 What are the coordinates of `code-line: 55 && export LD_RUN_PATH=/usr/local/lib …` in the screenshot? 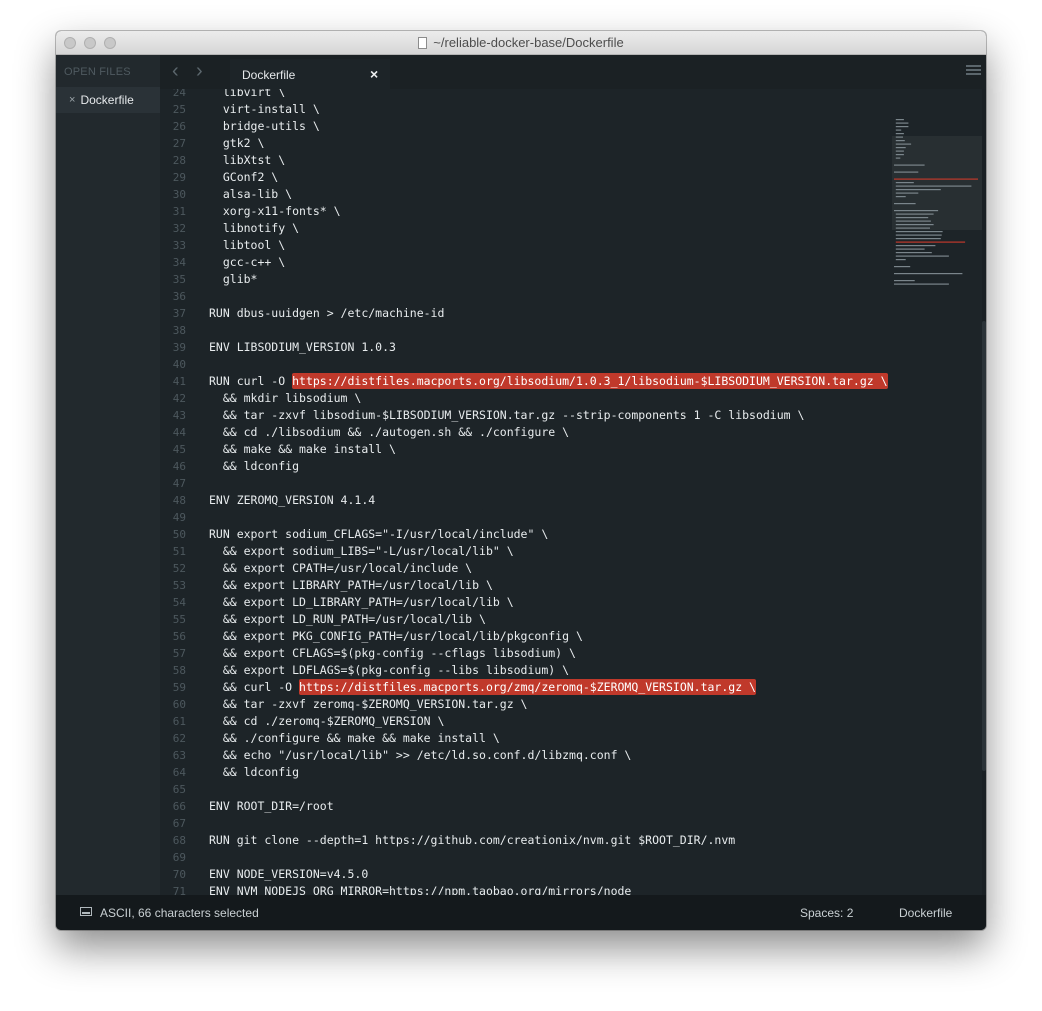 It's located at (525, 619).